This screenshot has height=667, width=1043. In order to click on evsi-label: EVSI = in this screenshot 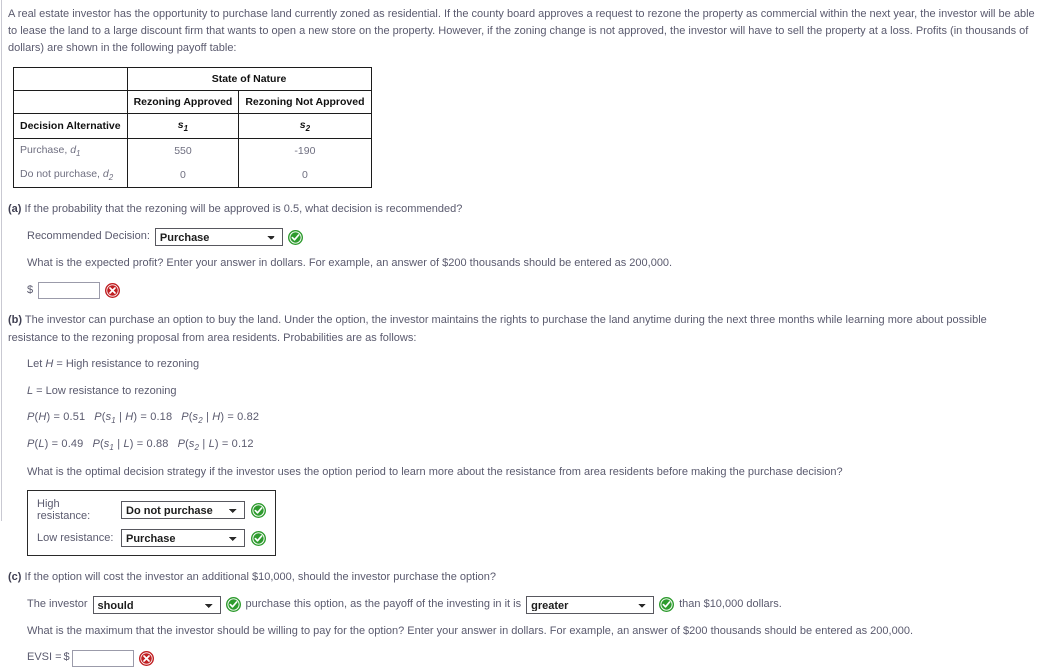, I will do `click(44, 657)`.